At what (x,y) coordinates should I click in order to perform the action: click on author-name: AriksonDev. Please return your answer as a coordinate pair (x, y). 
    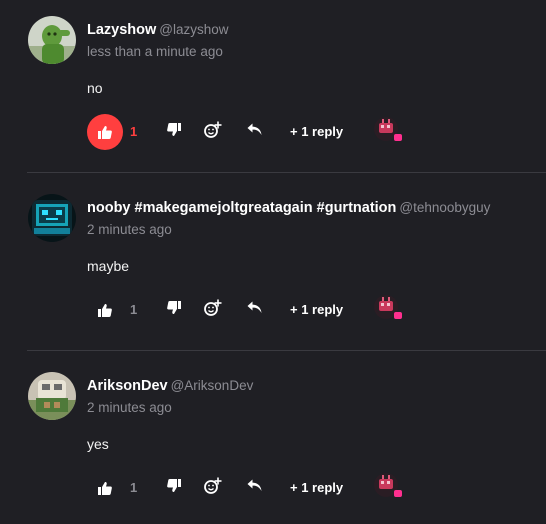
    Looking at the image, I should click on (127, 386).